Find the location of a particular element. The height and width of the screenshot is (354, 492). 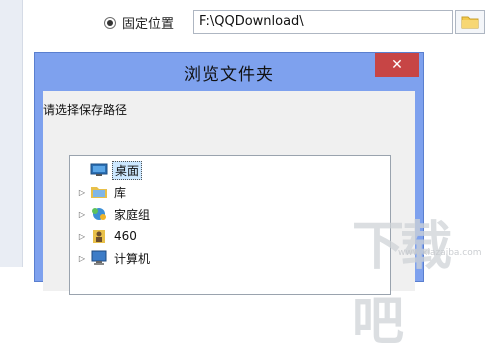

tree-item-460: ▷ 460 is located at coordinates (108, 236).